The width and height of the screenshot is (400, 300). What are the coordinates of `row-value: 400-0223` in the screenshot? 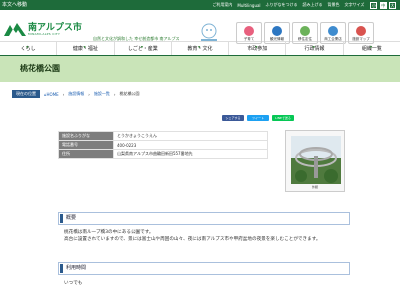 It's located at (190, 145).